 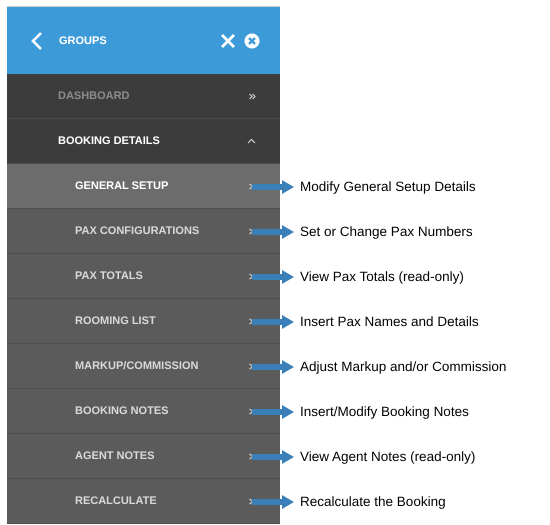 What do you see at coordinates (143, 366) in the screenshot?
I see `menu-item: MARKUP/COMMISSION` at bounding box center [143, 366].